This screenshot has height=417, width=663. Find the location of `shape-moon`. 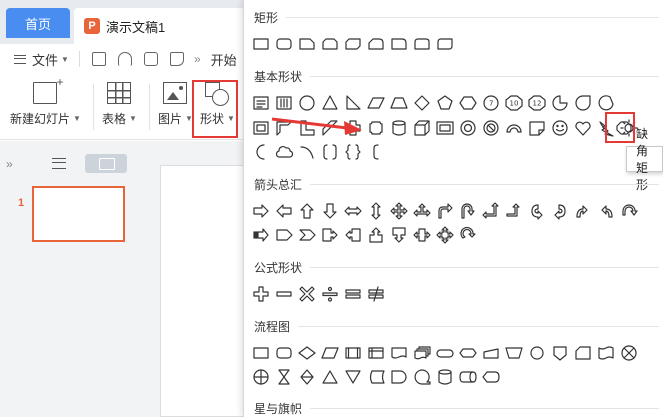

shape-moon is located at coordinates (260, 151).